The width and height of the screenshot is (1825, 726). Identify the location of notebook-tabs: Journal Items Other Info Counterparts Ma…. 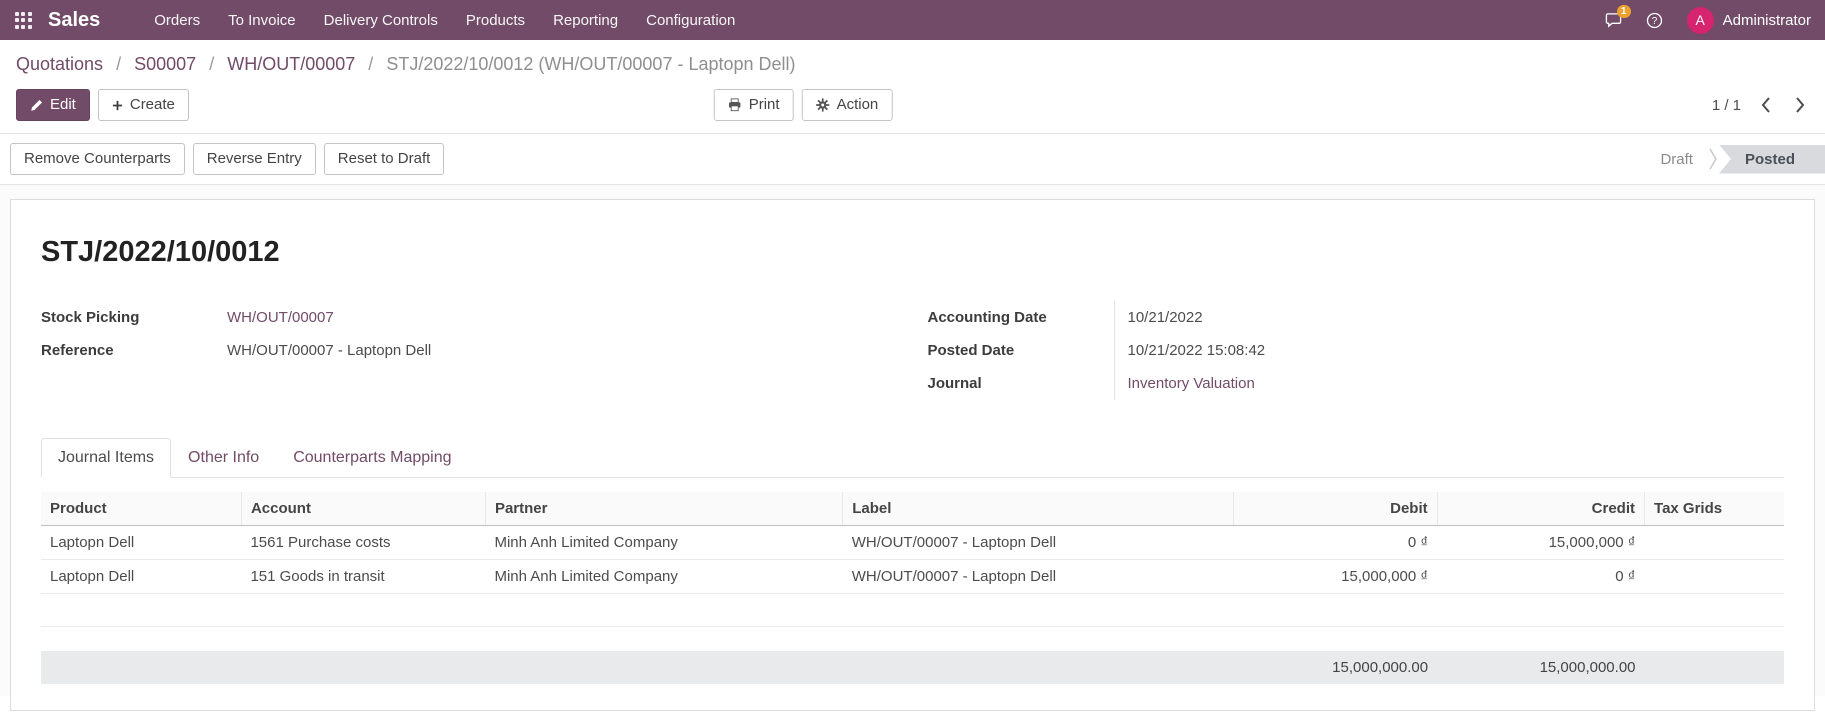
(912, 458).